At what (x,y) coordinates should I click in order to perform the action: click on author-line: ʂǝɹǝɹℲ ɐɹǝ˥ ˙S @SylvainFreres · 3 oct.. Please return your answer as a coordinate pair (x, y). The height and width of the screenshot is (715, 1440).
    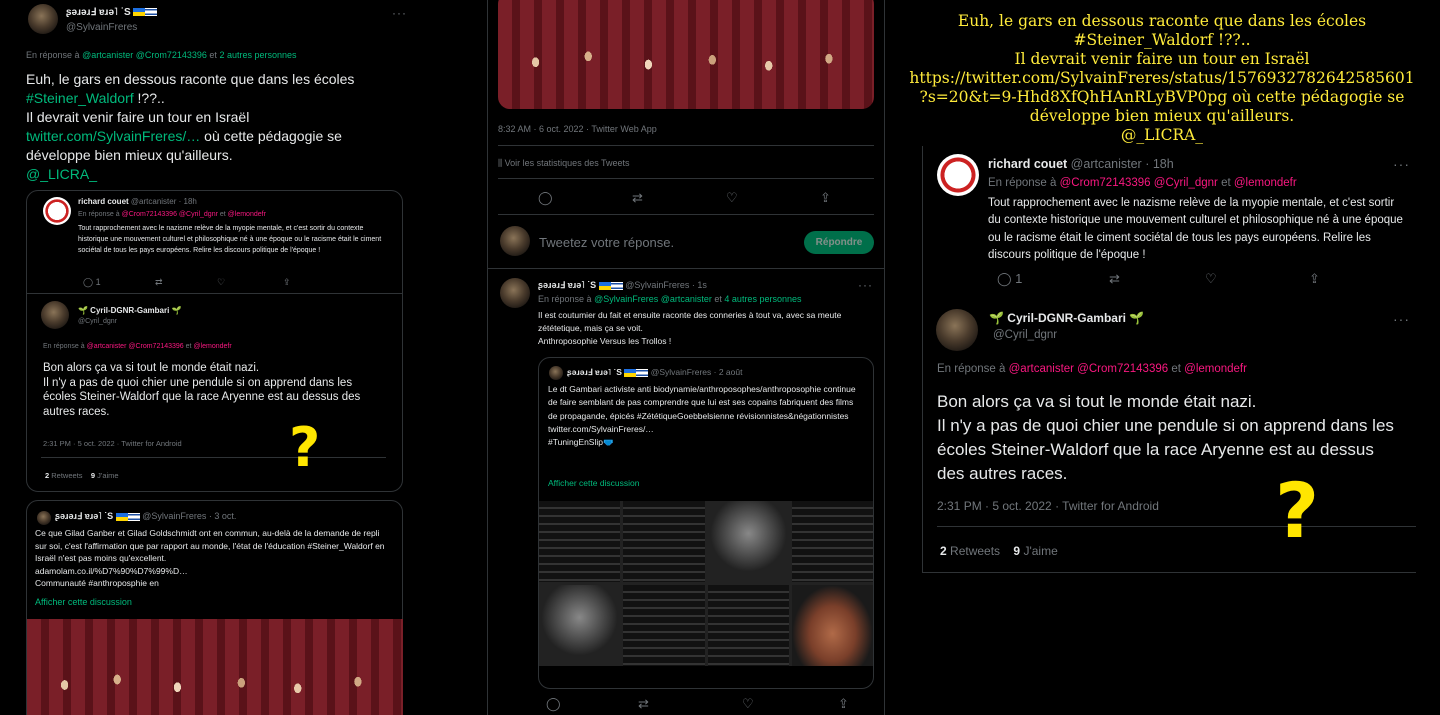
    Looking at the image, I should click on (145, 516).